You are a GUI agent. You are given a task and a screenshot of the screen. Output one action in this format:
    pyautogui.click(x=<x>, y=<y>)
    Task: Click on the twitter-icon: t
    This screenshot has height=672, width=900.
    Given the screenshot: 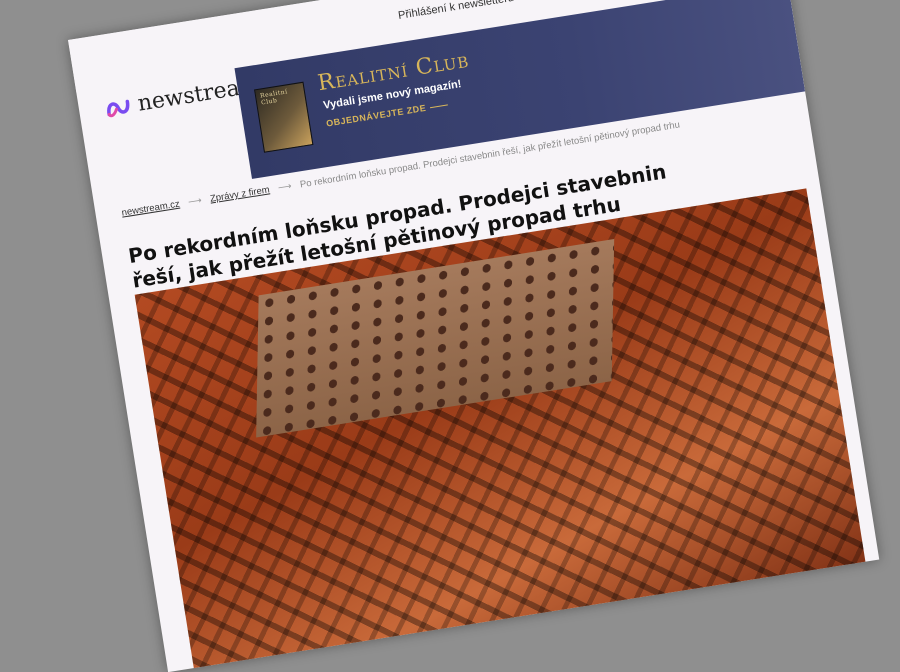 What is the action you would take?
    pyautogui.click(x=525, y=1)
    